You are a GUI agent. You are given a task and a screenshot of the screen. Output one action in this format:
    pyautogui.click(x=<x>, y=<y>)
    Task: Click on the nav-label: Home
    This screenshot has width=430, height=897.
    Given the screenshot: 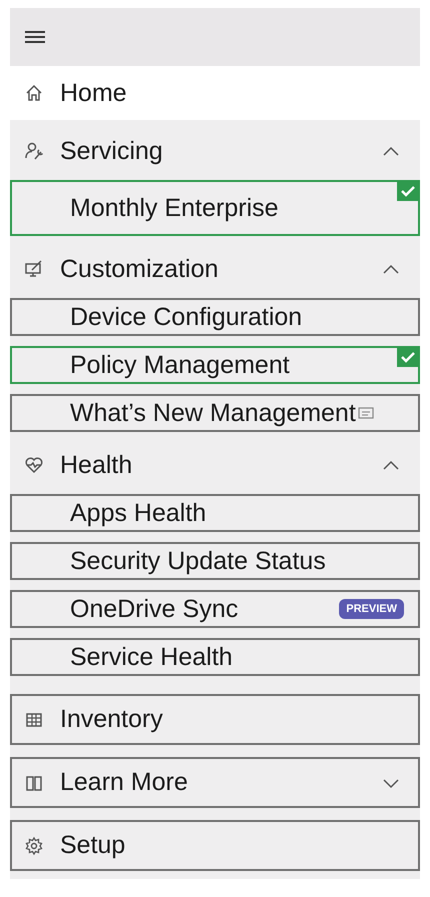 What is the action you would take?
    pyautogui.click(x=94, y=93)
    